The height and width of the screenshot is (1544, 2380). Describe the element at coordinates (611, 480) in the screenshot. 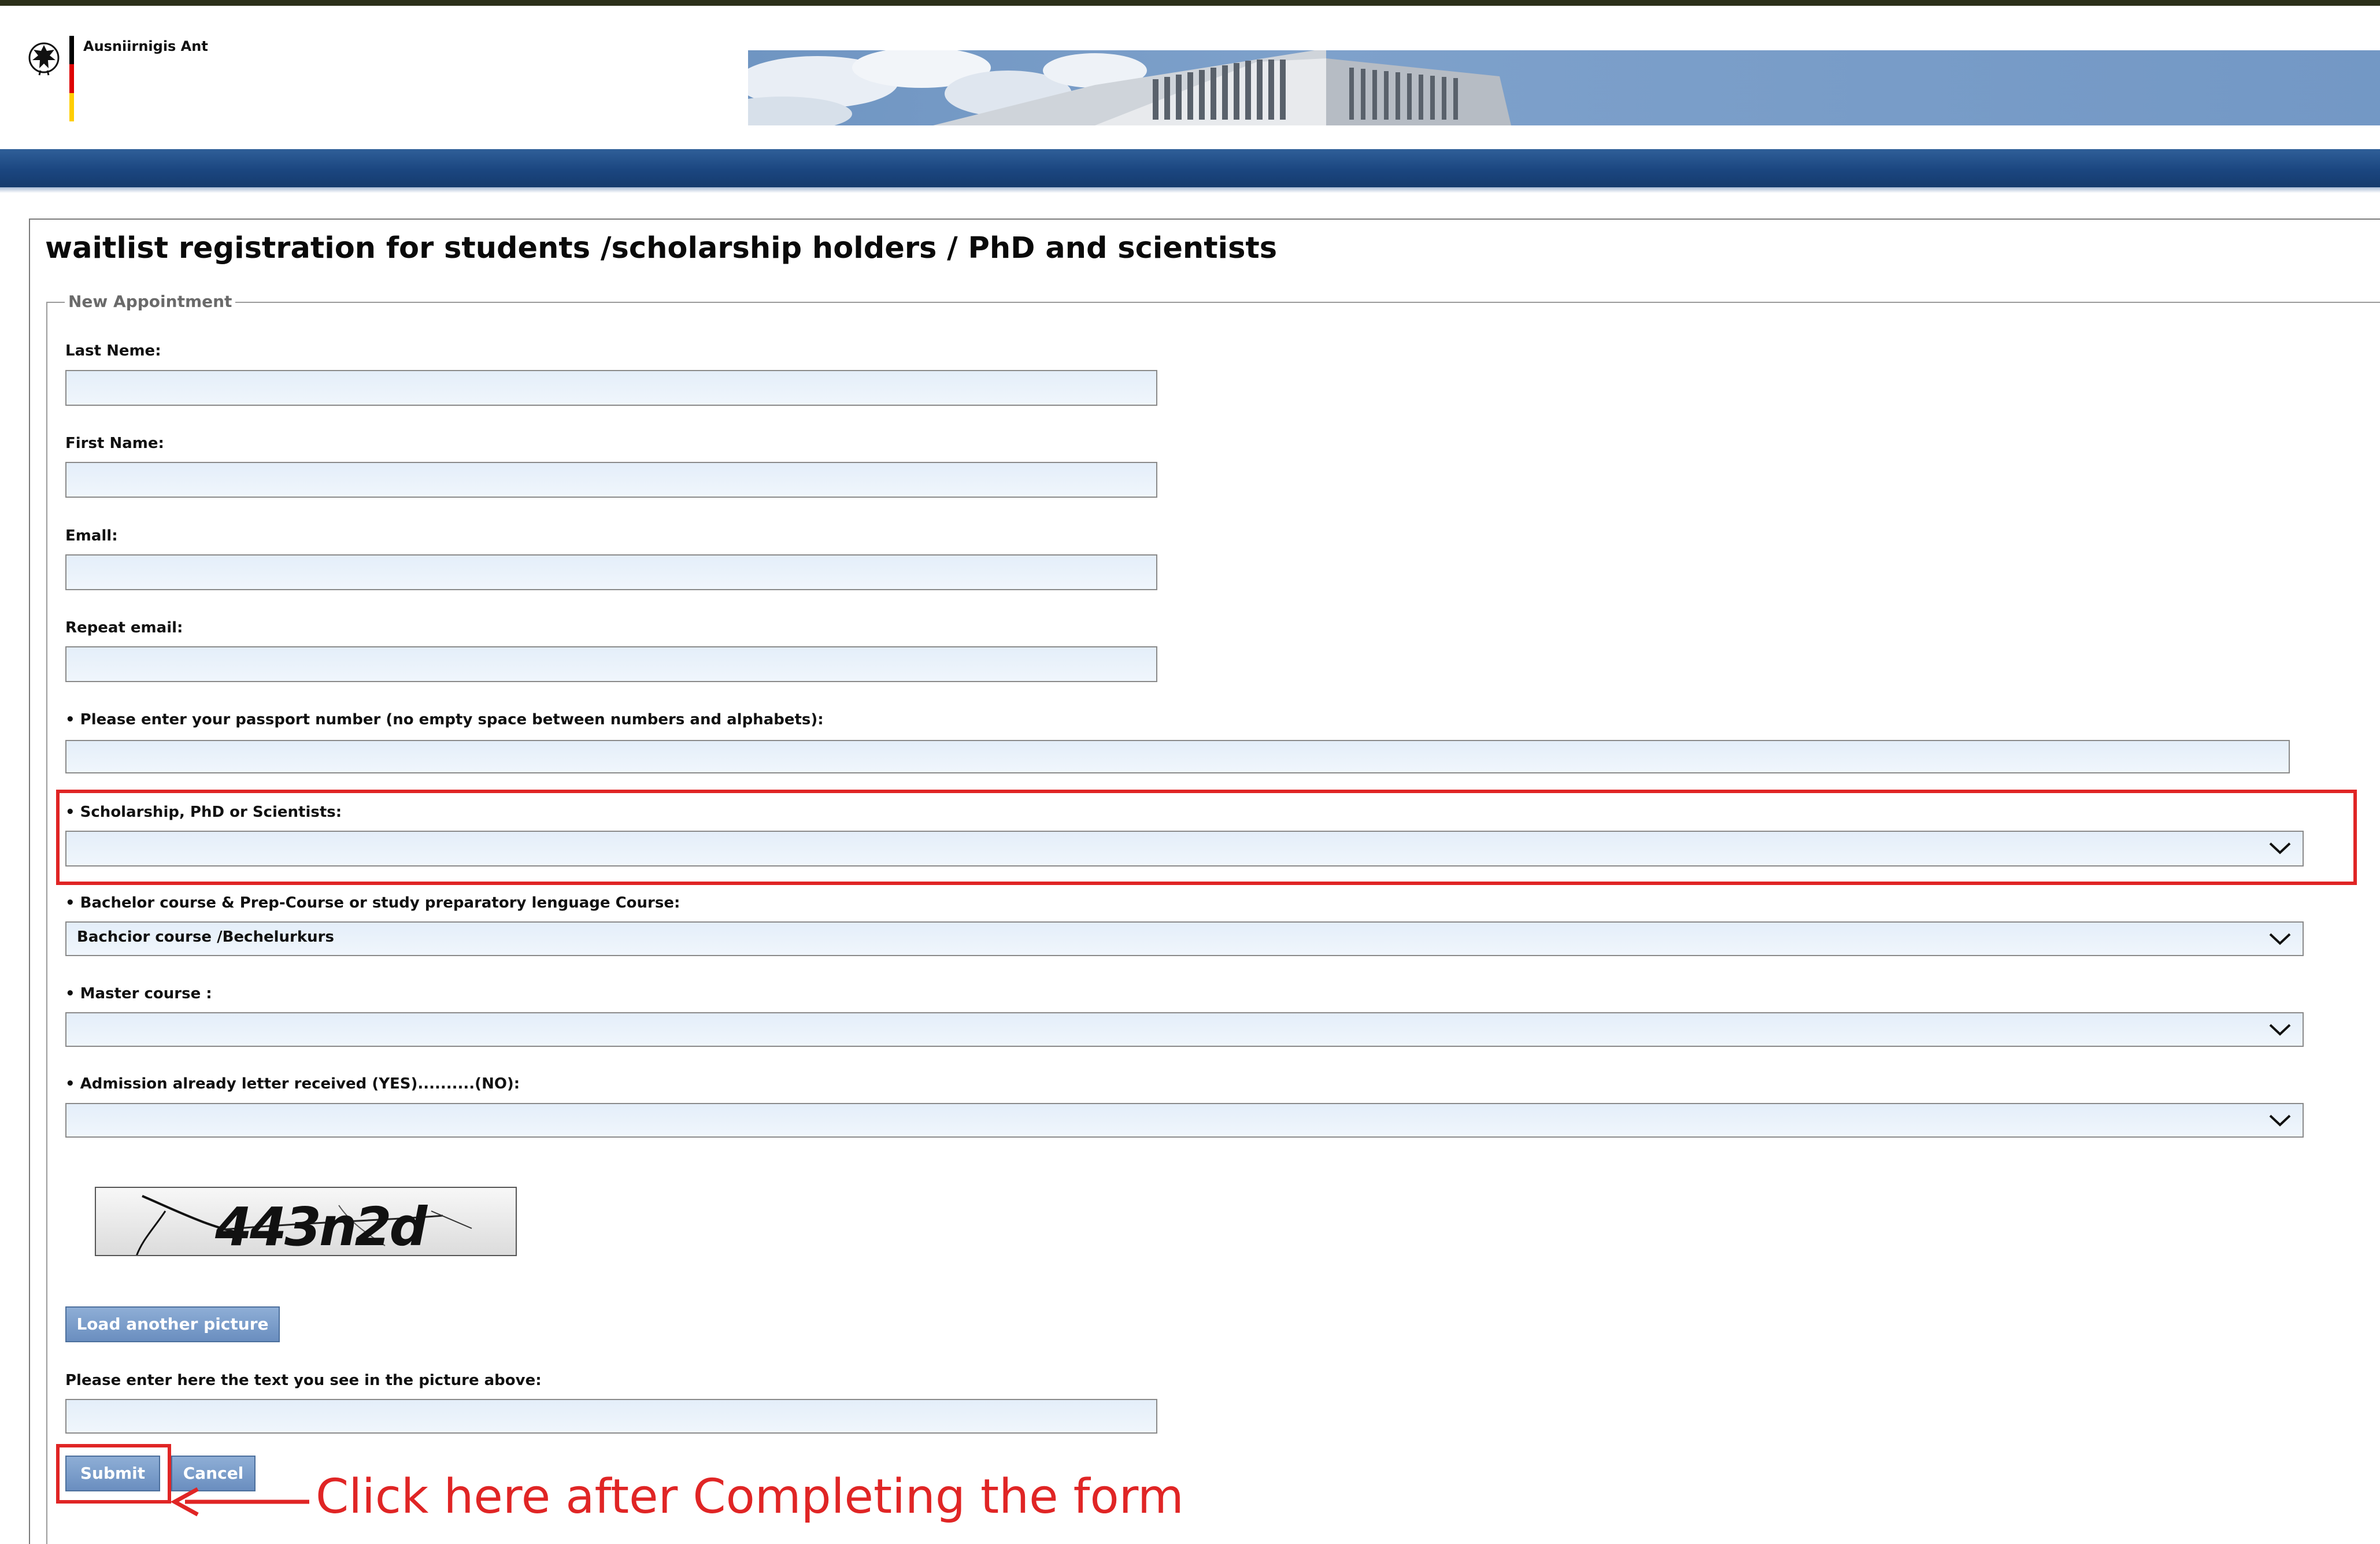

I see `first-name-input` at that location.